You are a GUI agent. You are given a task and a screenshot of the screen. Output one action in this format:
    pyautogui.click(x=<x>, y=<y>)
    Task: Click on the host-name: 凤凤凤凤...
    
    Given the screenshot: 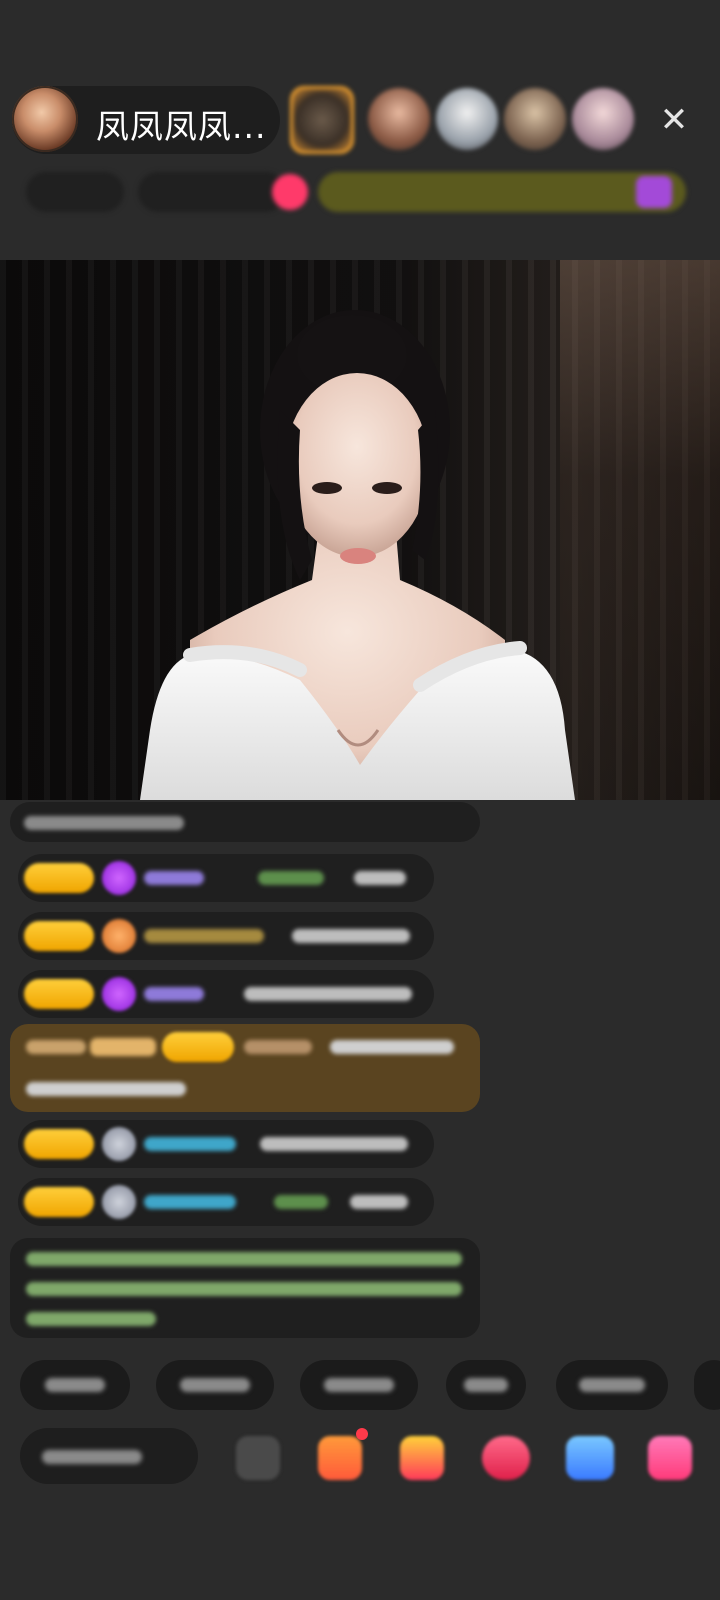 What is the action you would take?
    pyautogui.click(x=181, y=124)
    